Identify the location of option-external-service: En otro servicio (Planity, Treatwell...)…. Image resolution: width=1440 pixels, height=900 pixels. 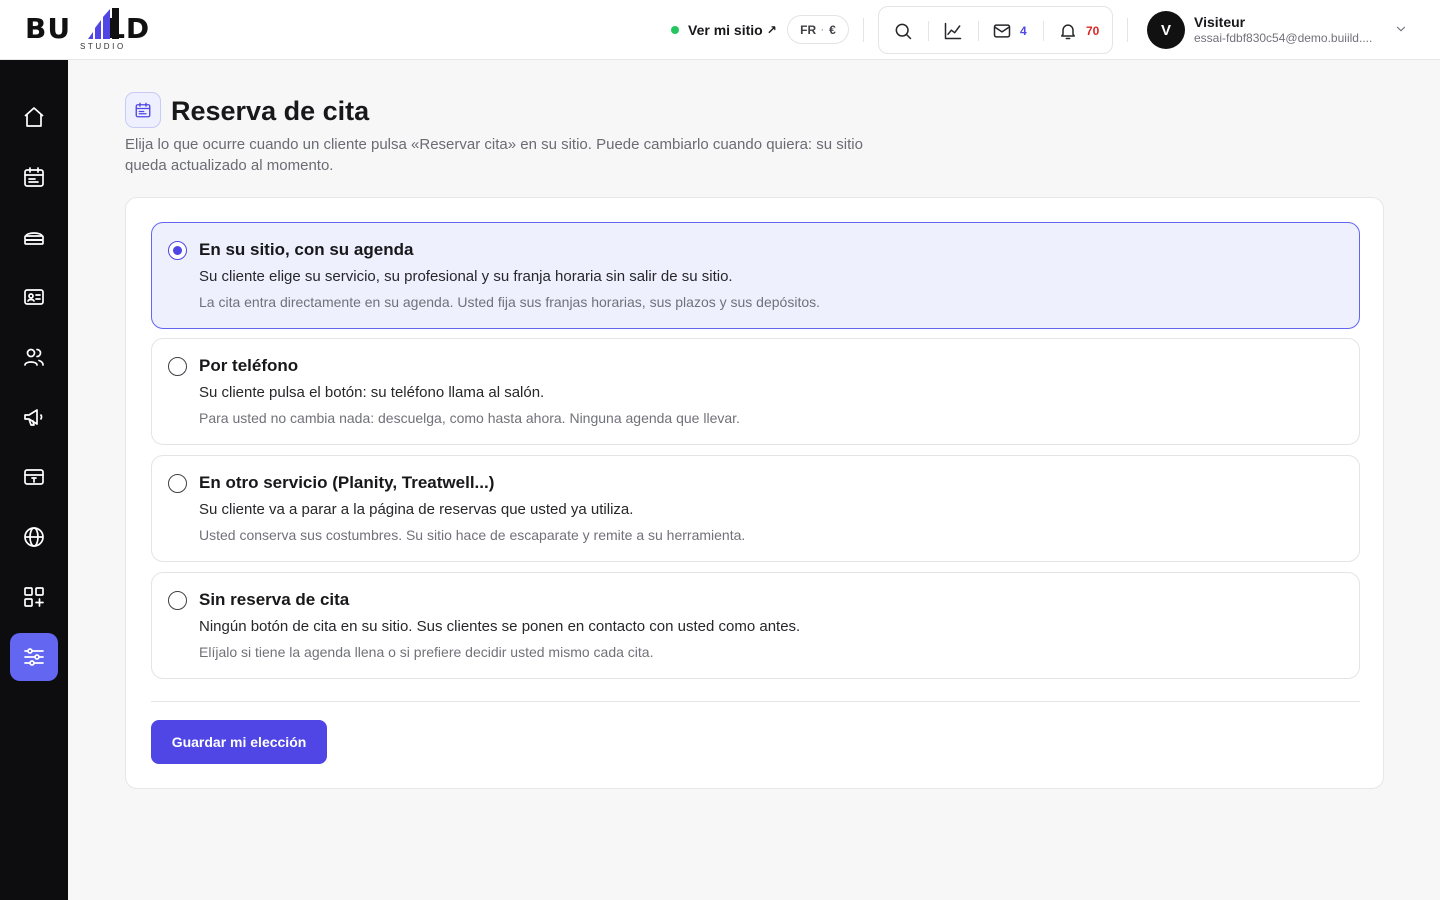
(755, 508).